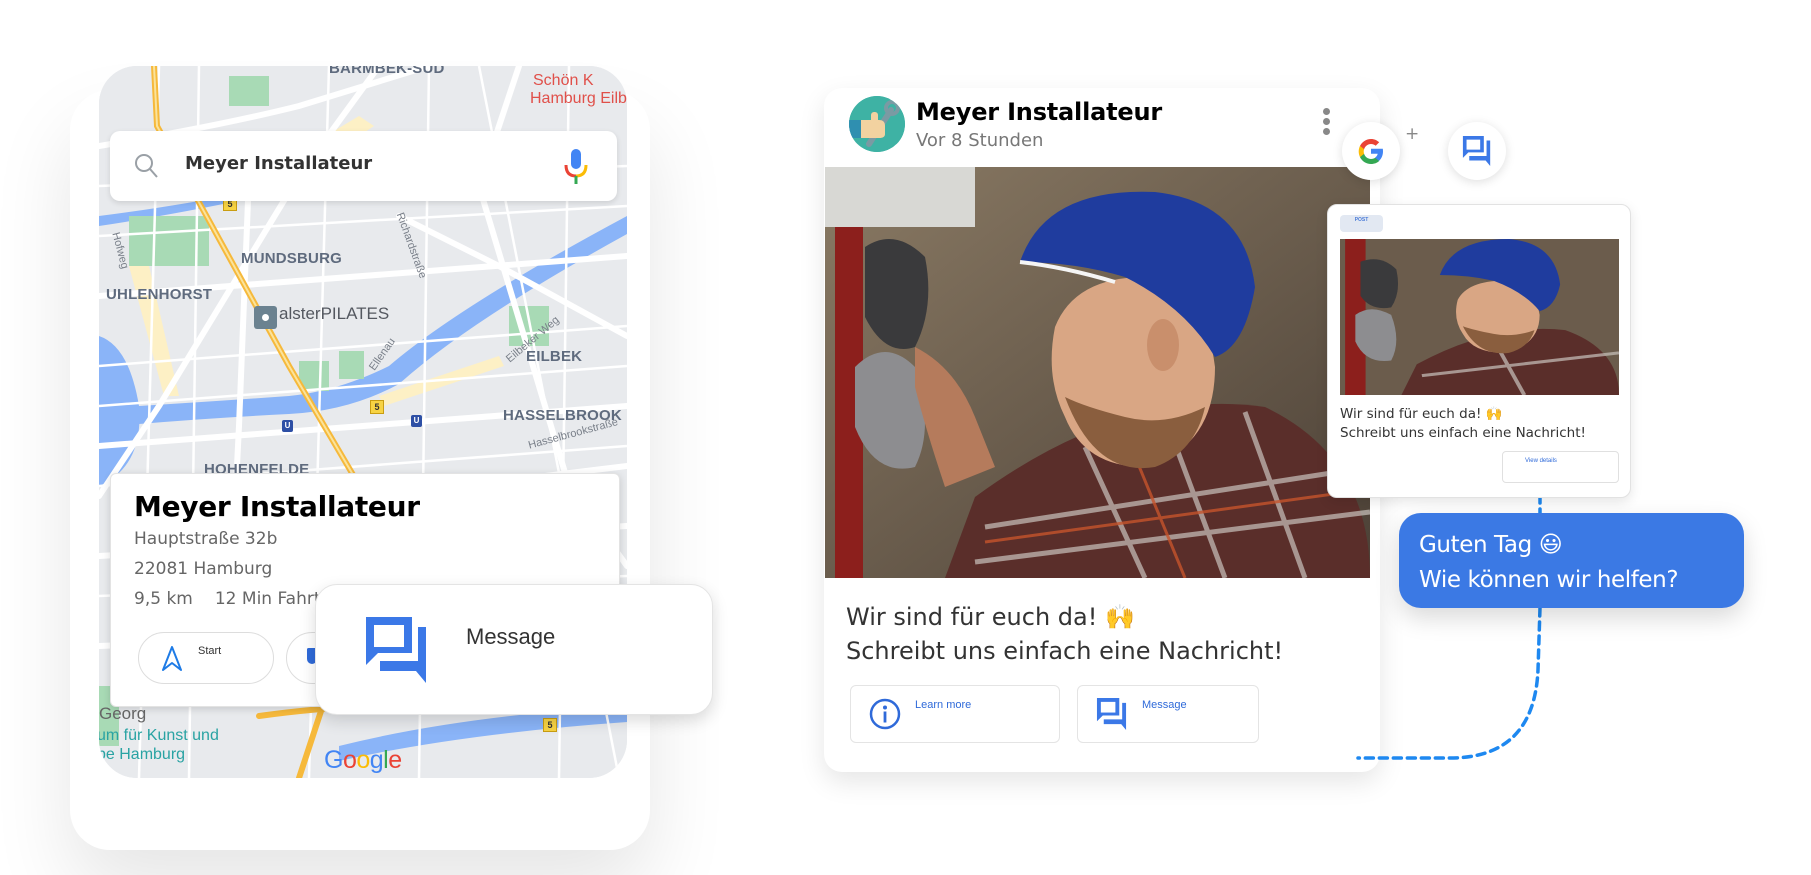 The height and width of the screenshot is (875, 1811). I want to click on place-travel-info: 9,5 km 12 Min Fahrt, so click(238, 599).